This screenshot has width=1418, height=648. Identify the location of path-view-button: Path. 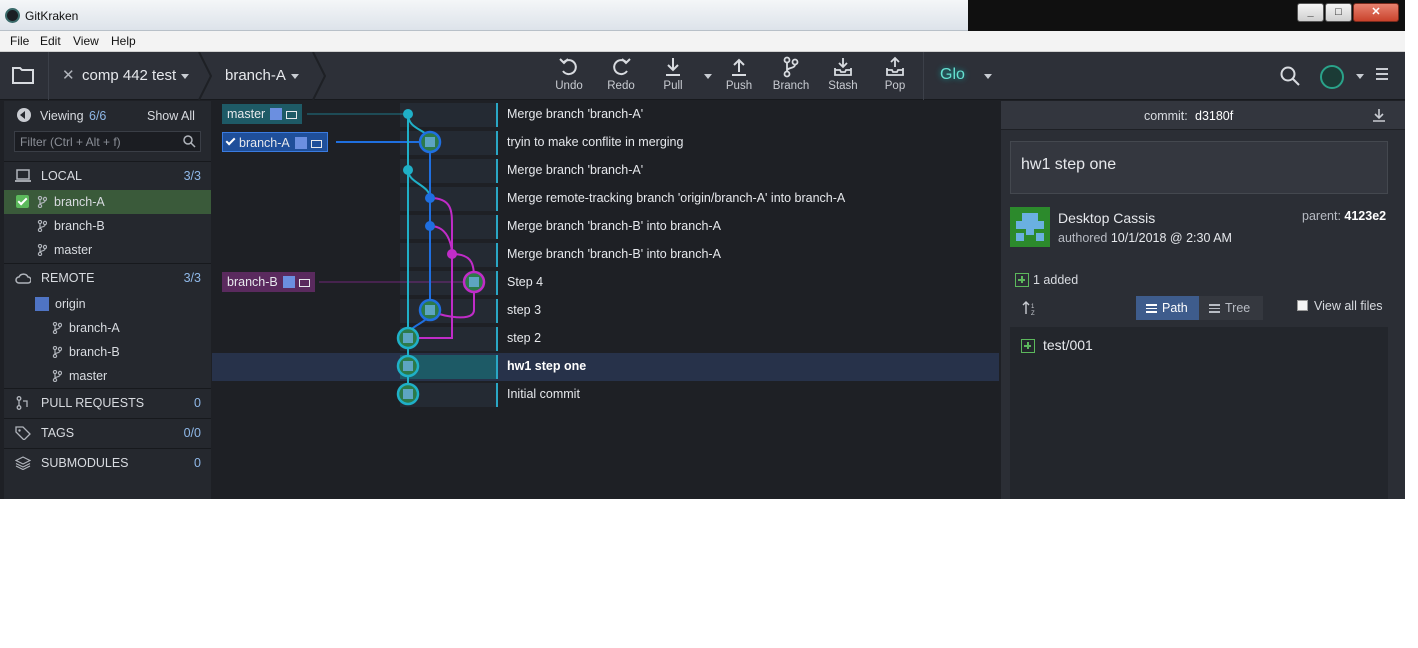
(1167, 308).